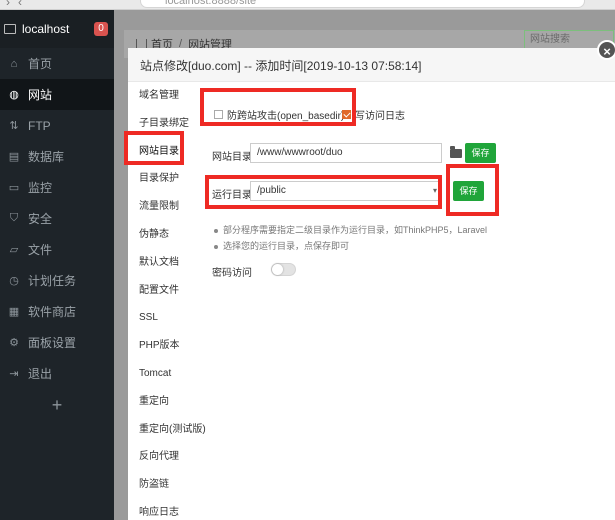  I want to click on password-access-toggle, so click(283, 269).